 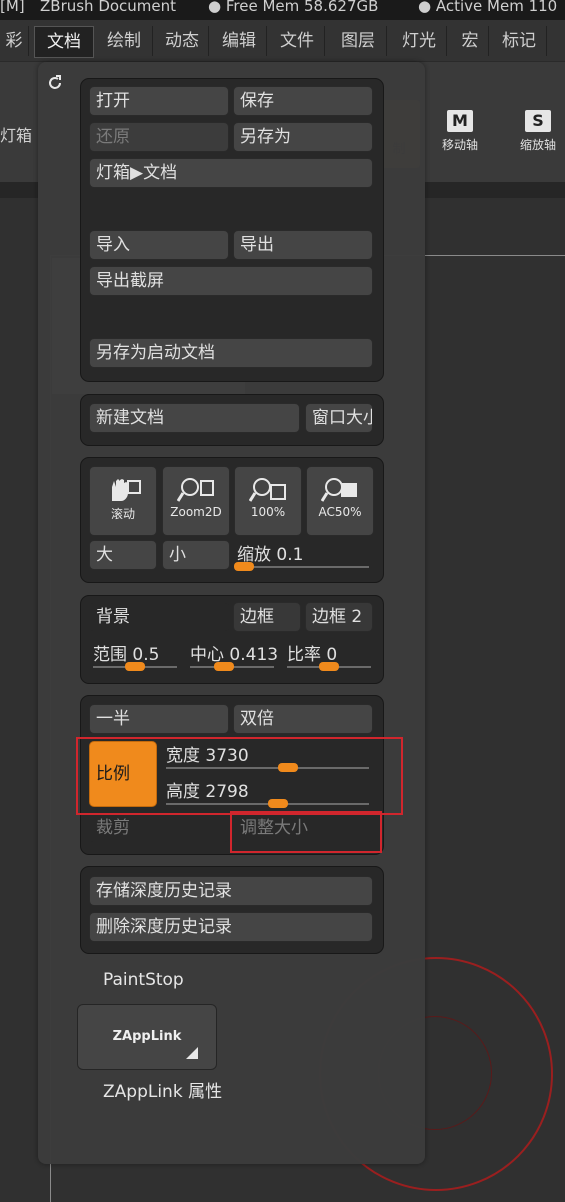 What do you see at coordinates (162, 1089) in the screenshot?
I see `zapplink-properties-label: ZAppLink 属性` at bounding box center [162, 1089].